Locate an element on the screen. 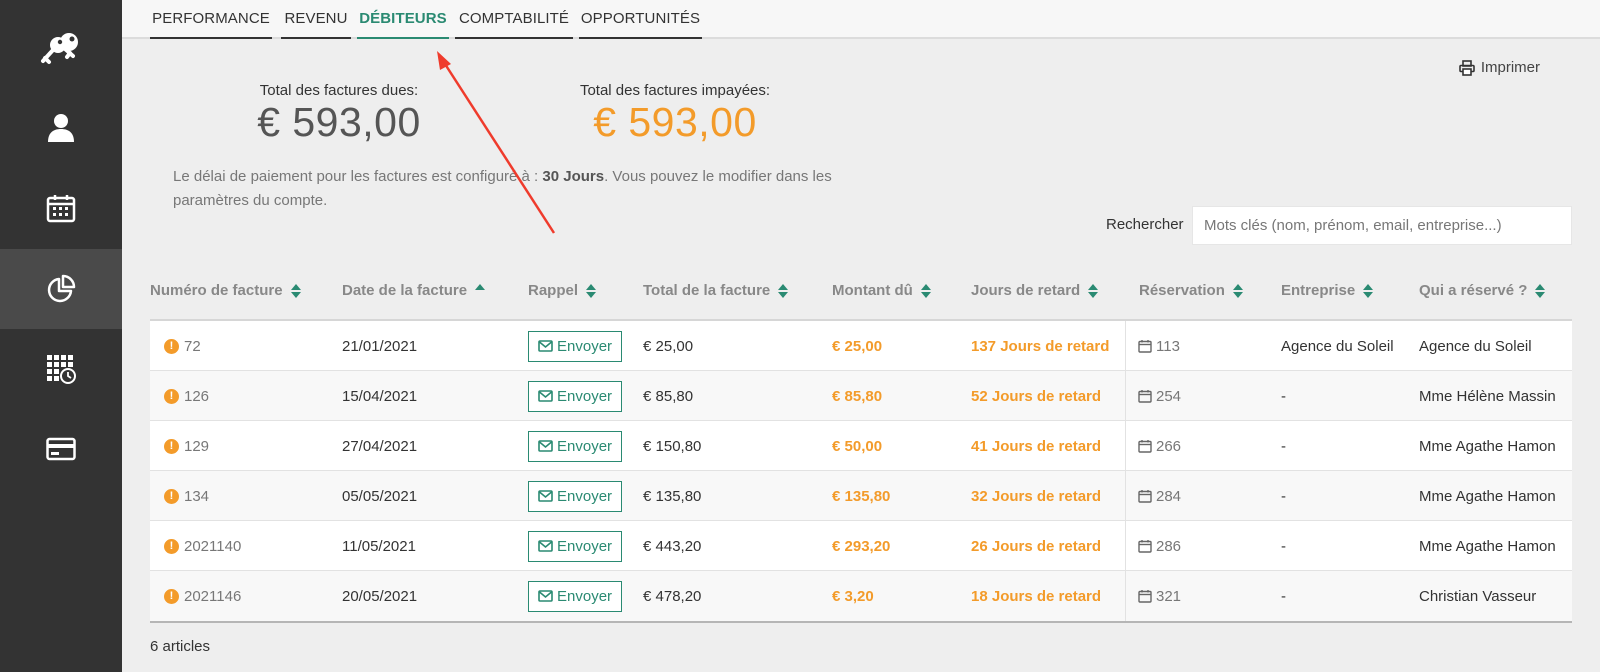 The image size is (1600, 672). invoice-number-cell: ! 72 is located at coordinates (182, 346).